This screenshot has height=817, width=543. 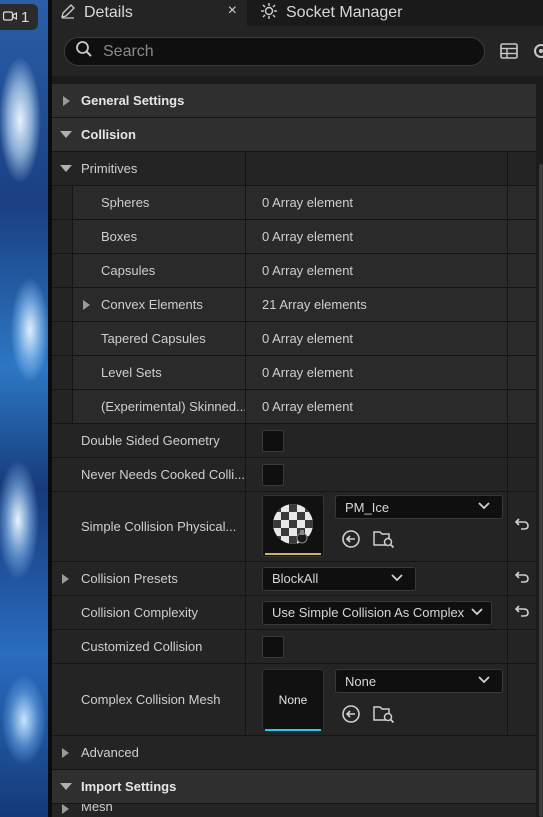 I want to click on combo-value: Use Simple Collision As Complex, so click(x=368, y=612).